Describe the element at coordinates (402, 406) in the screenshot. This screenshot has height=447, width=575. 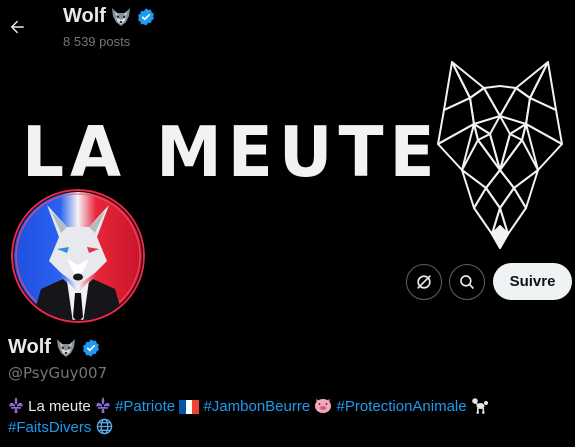
I see `hashtag-protectionanimale: #ProtectionAnimale` at that location.